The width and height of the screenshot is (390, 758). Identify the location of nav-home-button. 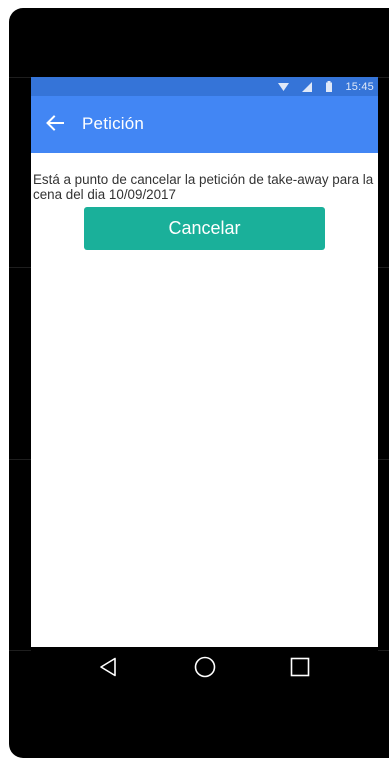
(205, 669).